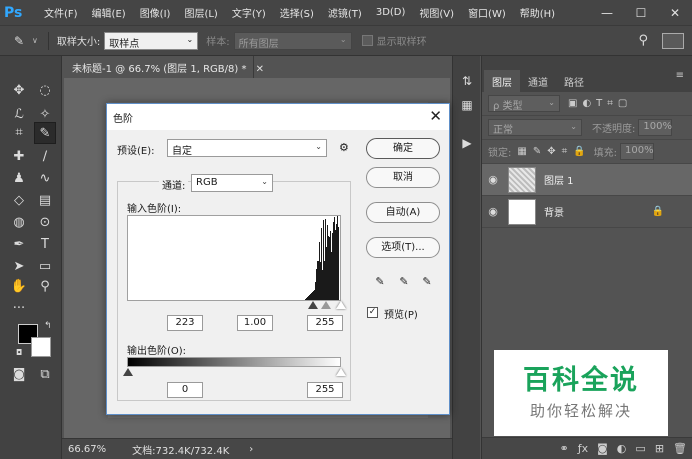 The height and width of the screenshot is (459, 692). Describe the element at coordinates (185, 323) in the screenshot. I see `input-black-field: 223` at that location.